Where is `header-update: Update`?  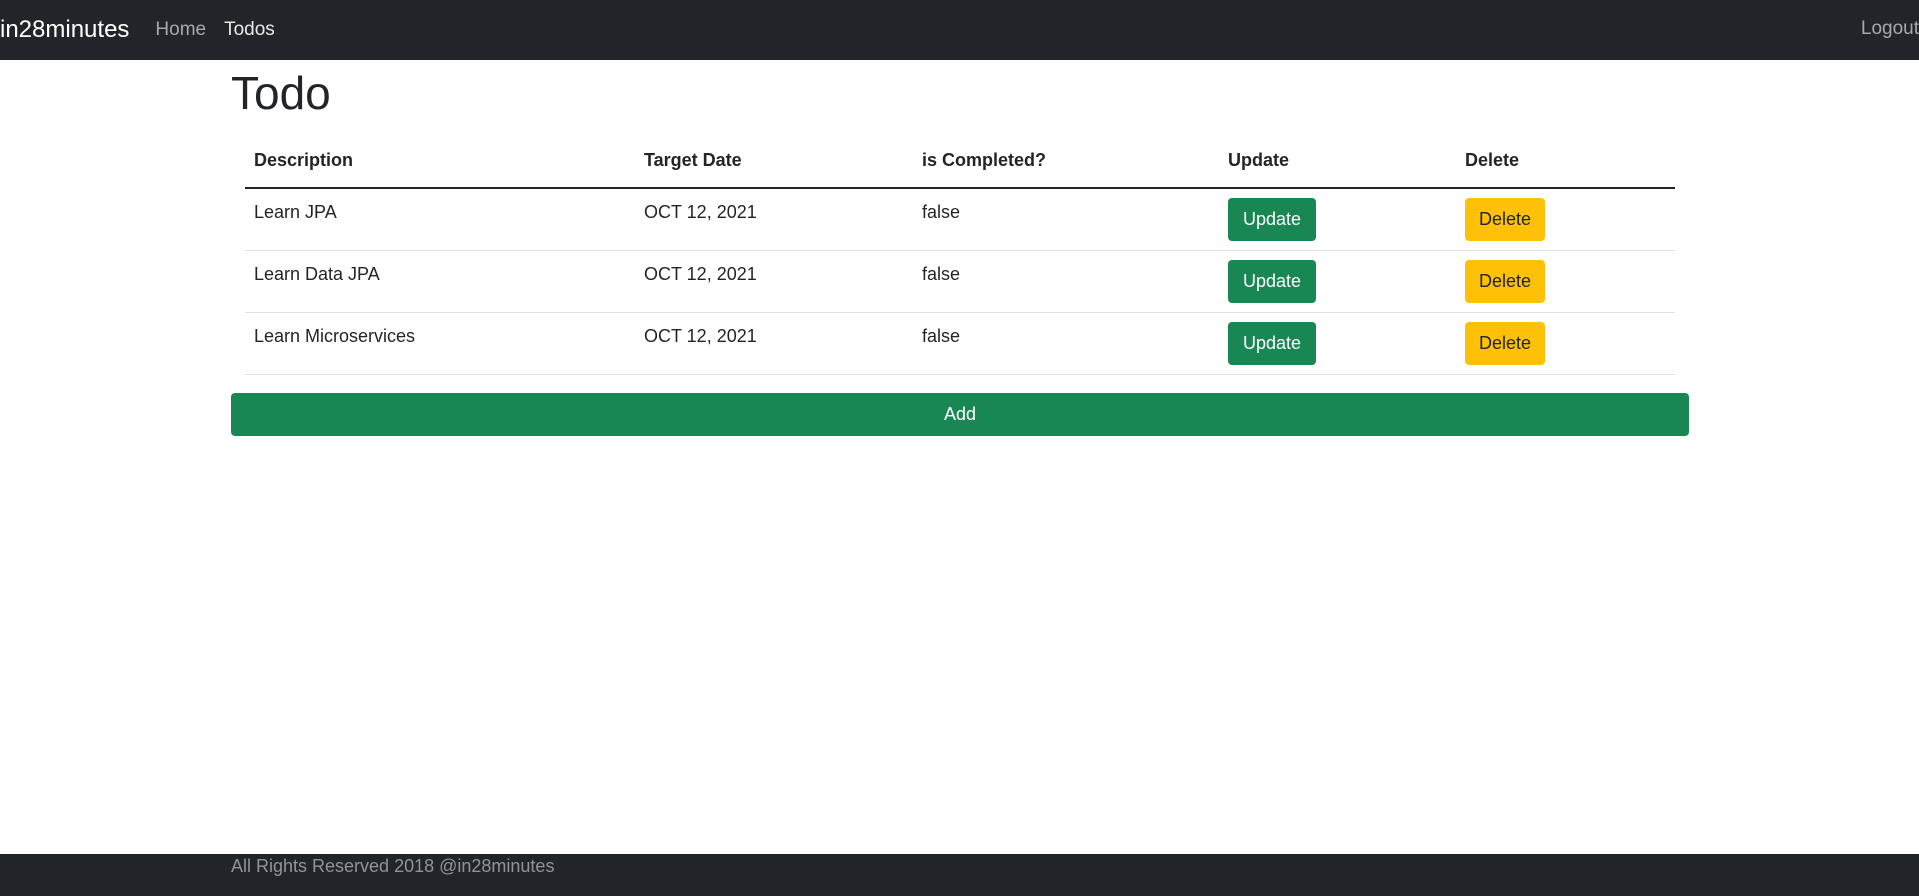
header-update: Update is located at coordinates (1337, 161).